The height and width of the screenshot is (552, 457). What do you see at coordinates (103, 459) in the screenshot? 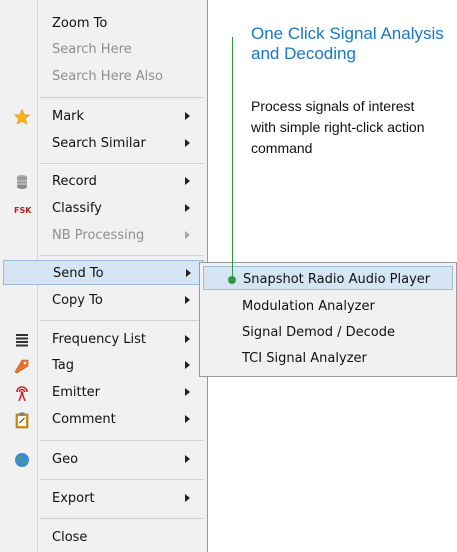
I see `menu-item-geo: Geo` at bounding box center [103, 459].